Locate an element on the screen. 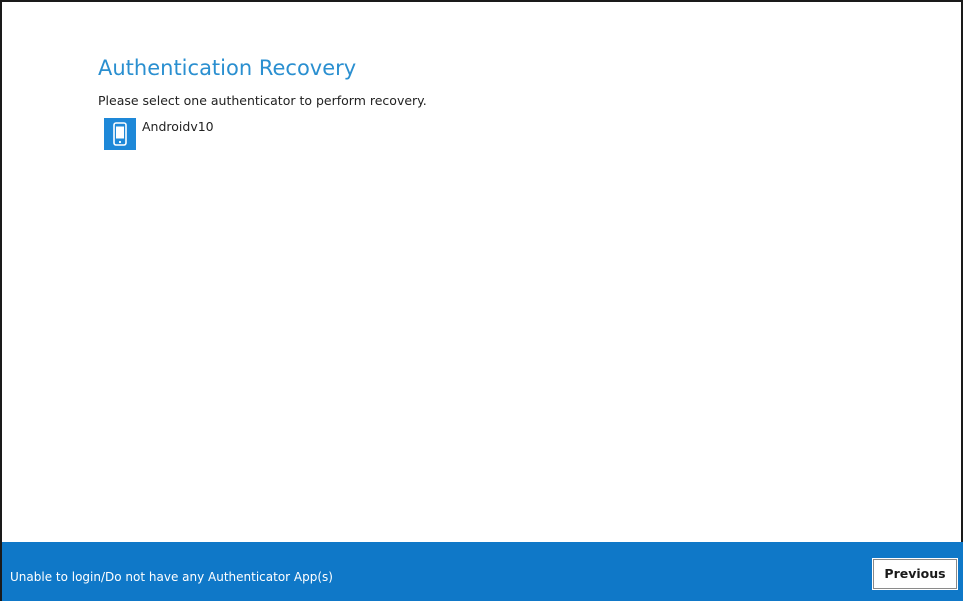 Image resolution: width=963 pixels, height=601 pixels. authenticator-name: Androidv10 is located at coordinates (178, 126).